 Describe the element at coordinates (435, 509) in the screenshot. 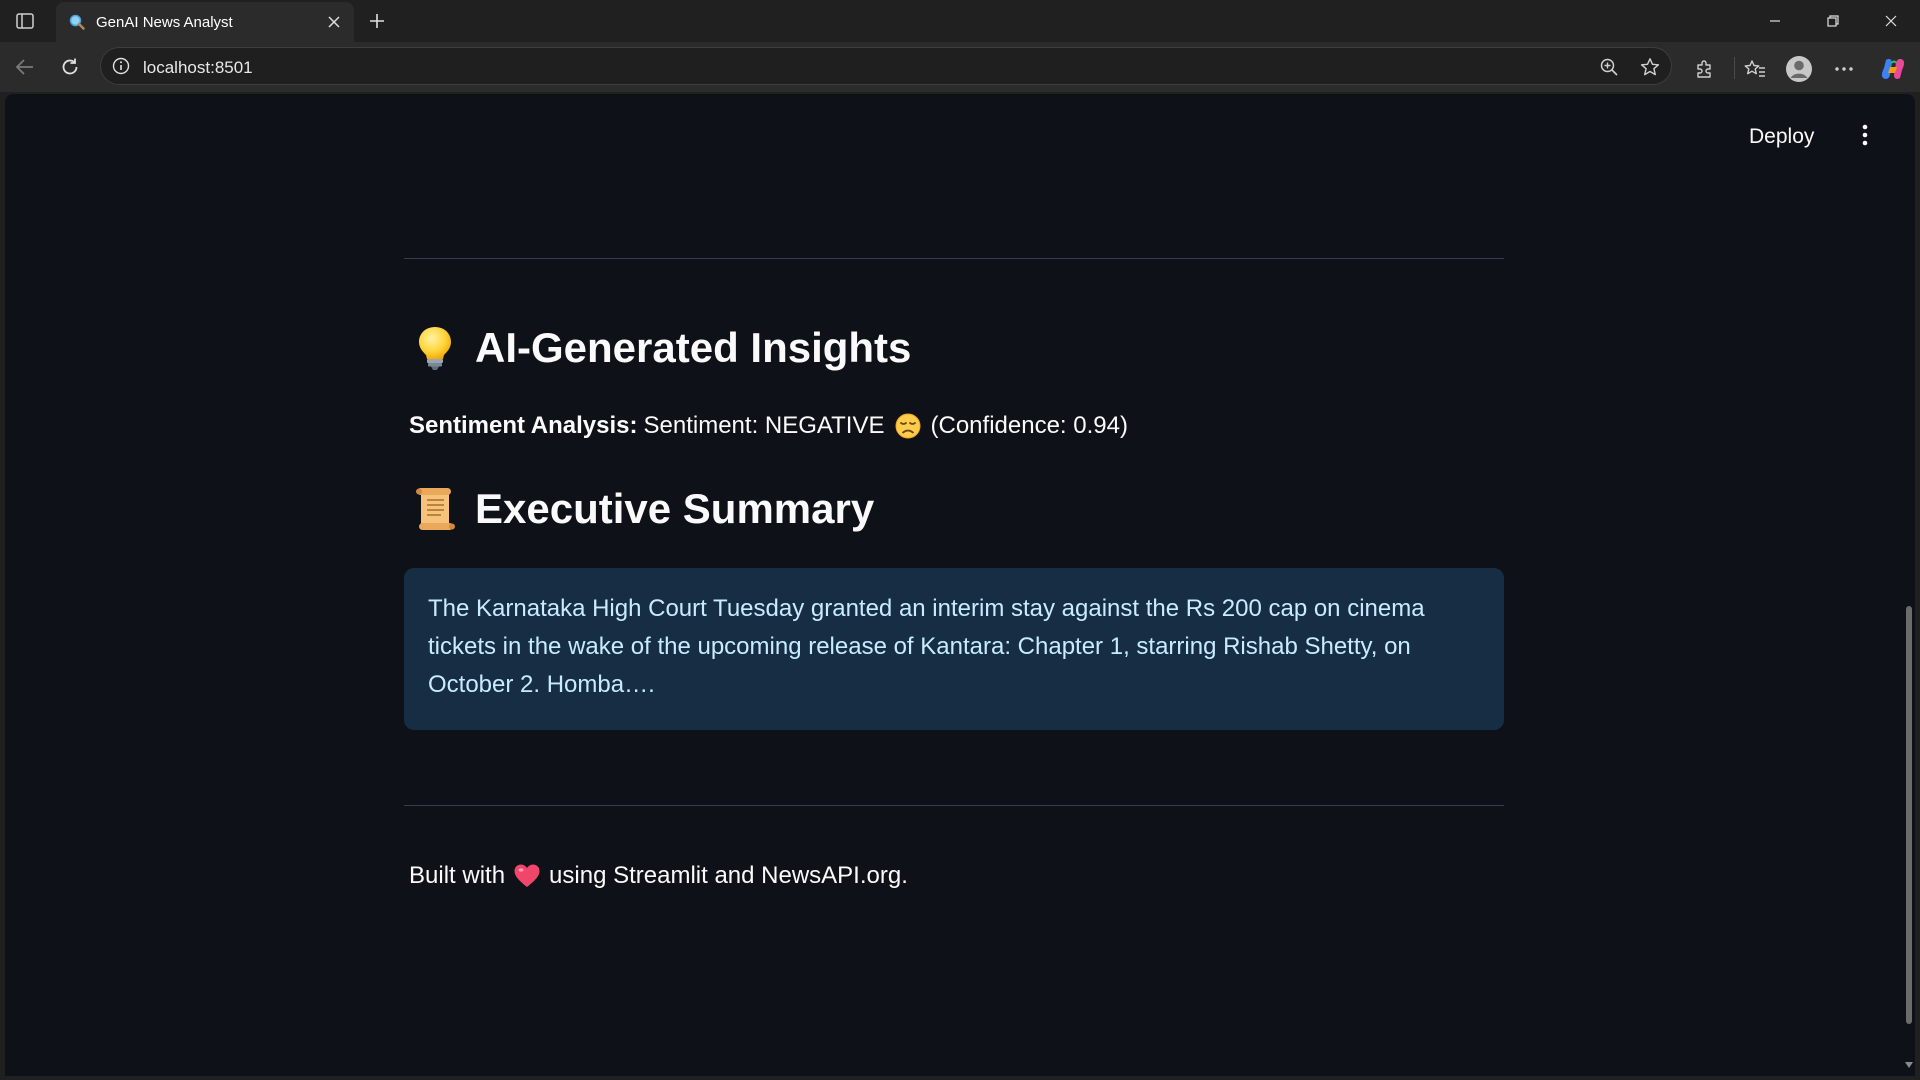

I see `scroll-icon` at that location.